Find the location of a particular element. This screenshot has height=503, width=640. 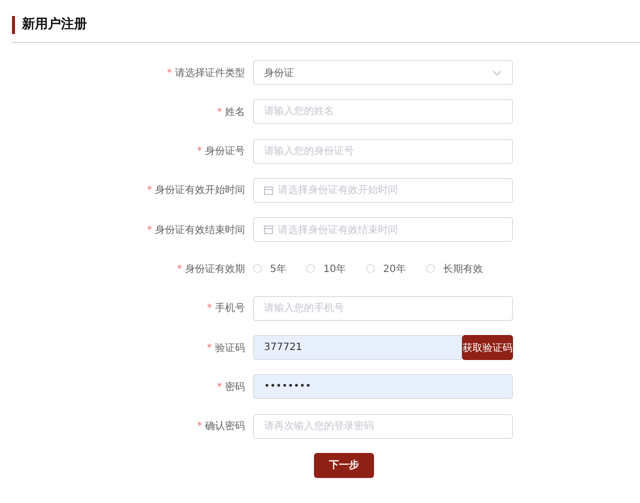

get-code-button: 获取验证码 is located at coordinates (487, 347).